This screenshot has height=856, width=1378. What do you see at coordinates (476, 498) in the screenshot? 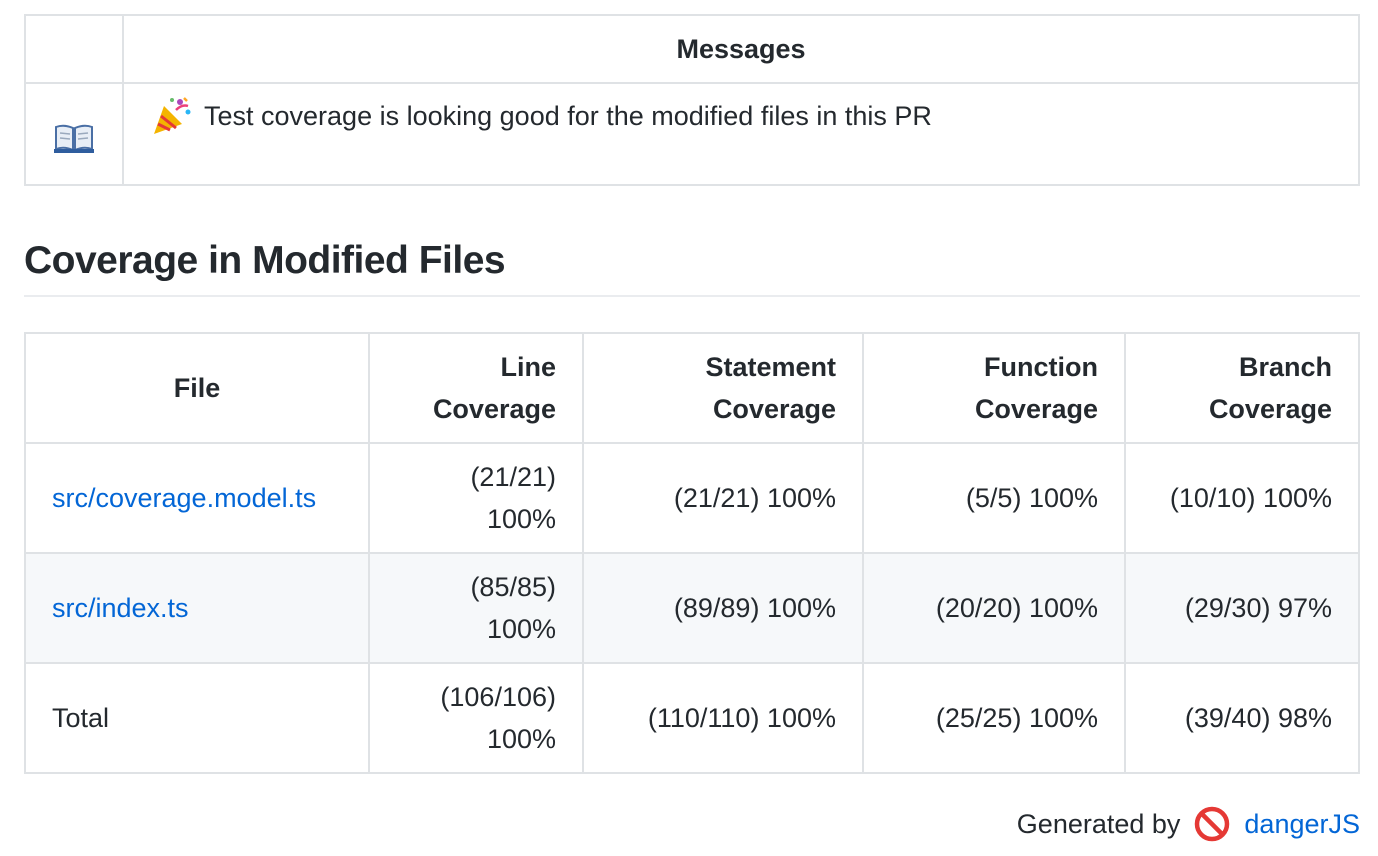
I see `line-coverage-cell: (21/21) 100%` at bounding box center [476, 498].